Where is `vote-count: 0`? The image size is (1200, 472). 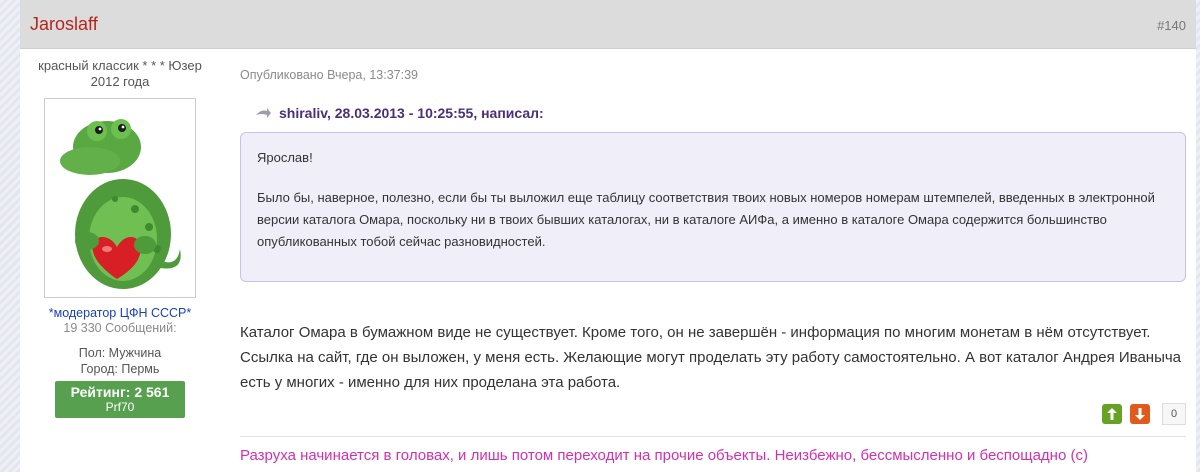
vote-count: 0 is located at coordinates (1174, 414).